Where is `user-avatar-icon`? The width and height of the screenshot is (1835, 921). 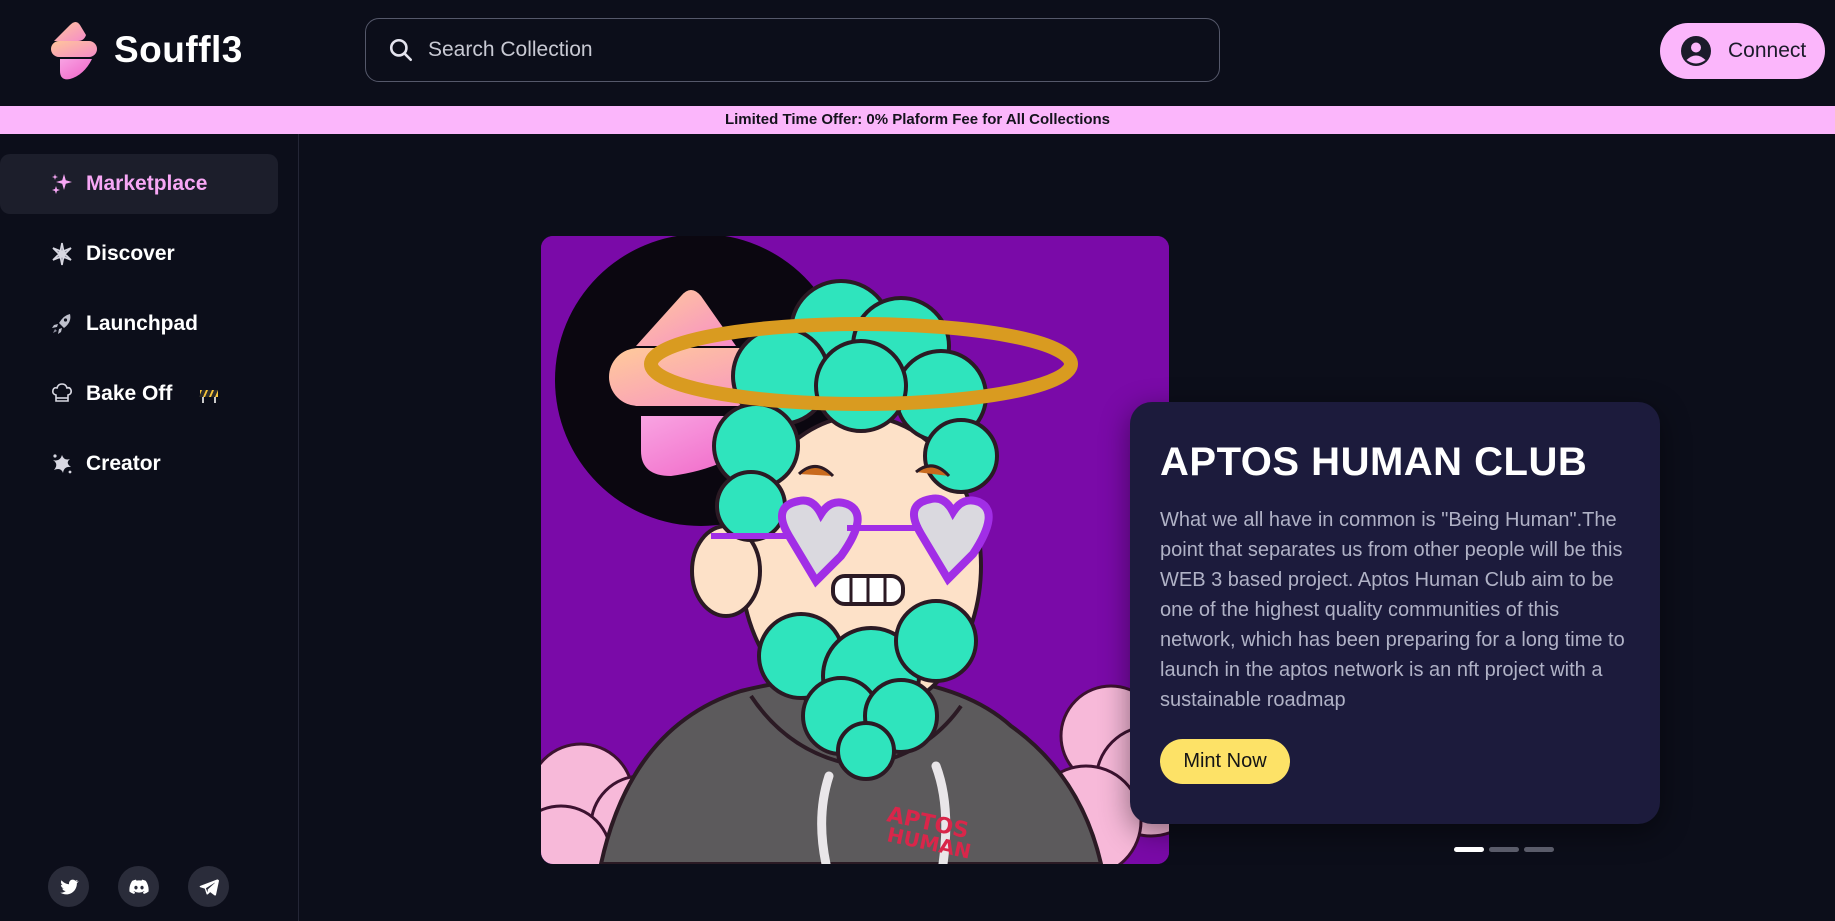 user-avatar-icon is located at coordinates (1696, 51).